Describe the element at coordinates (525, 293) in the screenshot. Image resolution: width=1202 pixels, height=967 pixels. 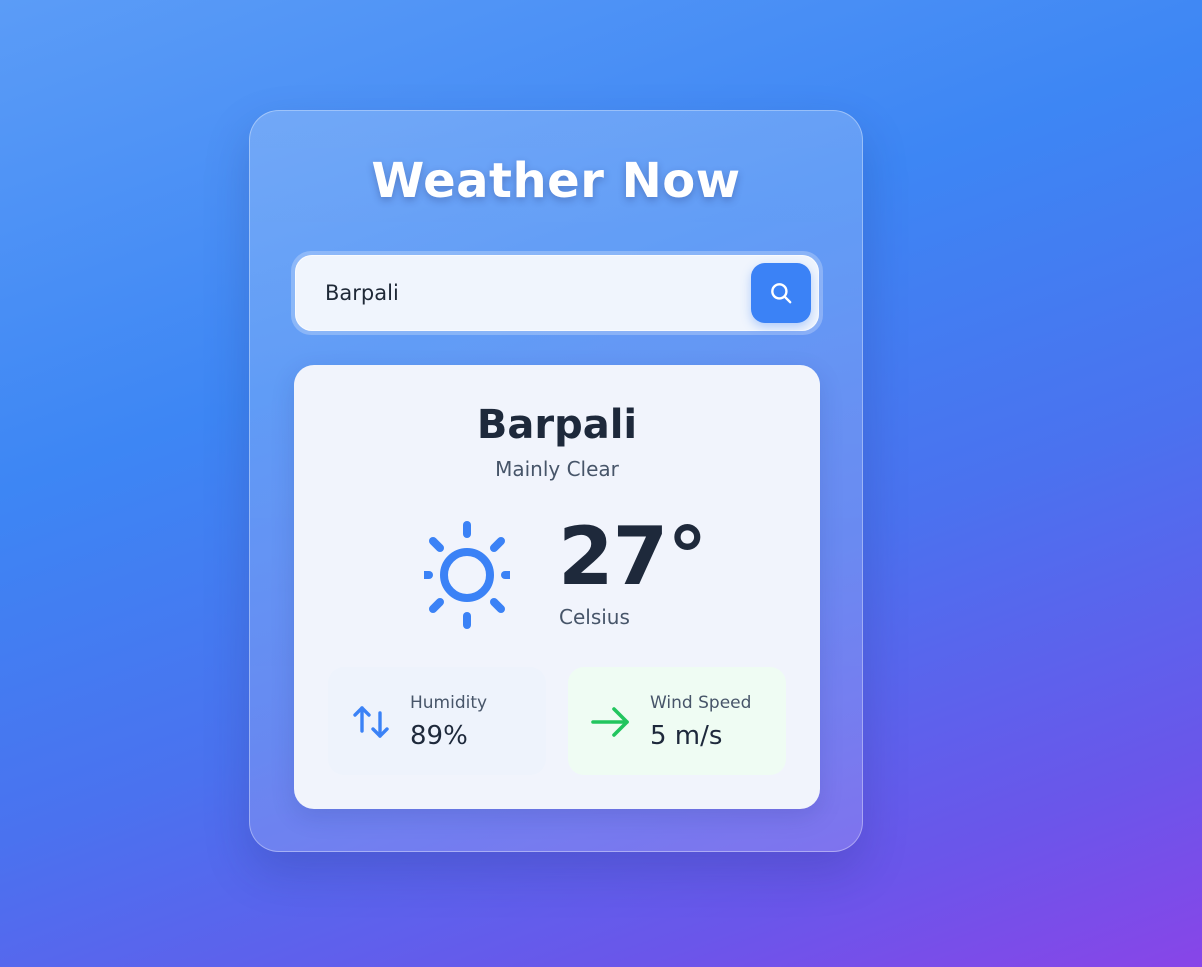
I see `search-input` at that location.